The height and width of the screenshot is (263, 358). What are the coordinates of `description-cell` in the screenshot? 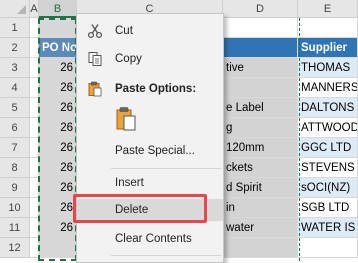 It's located at (260, 88).